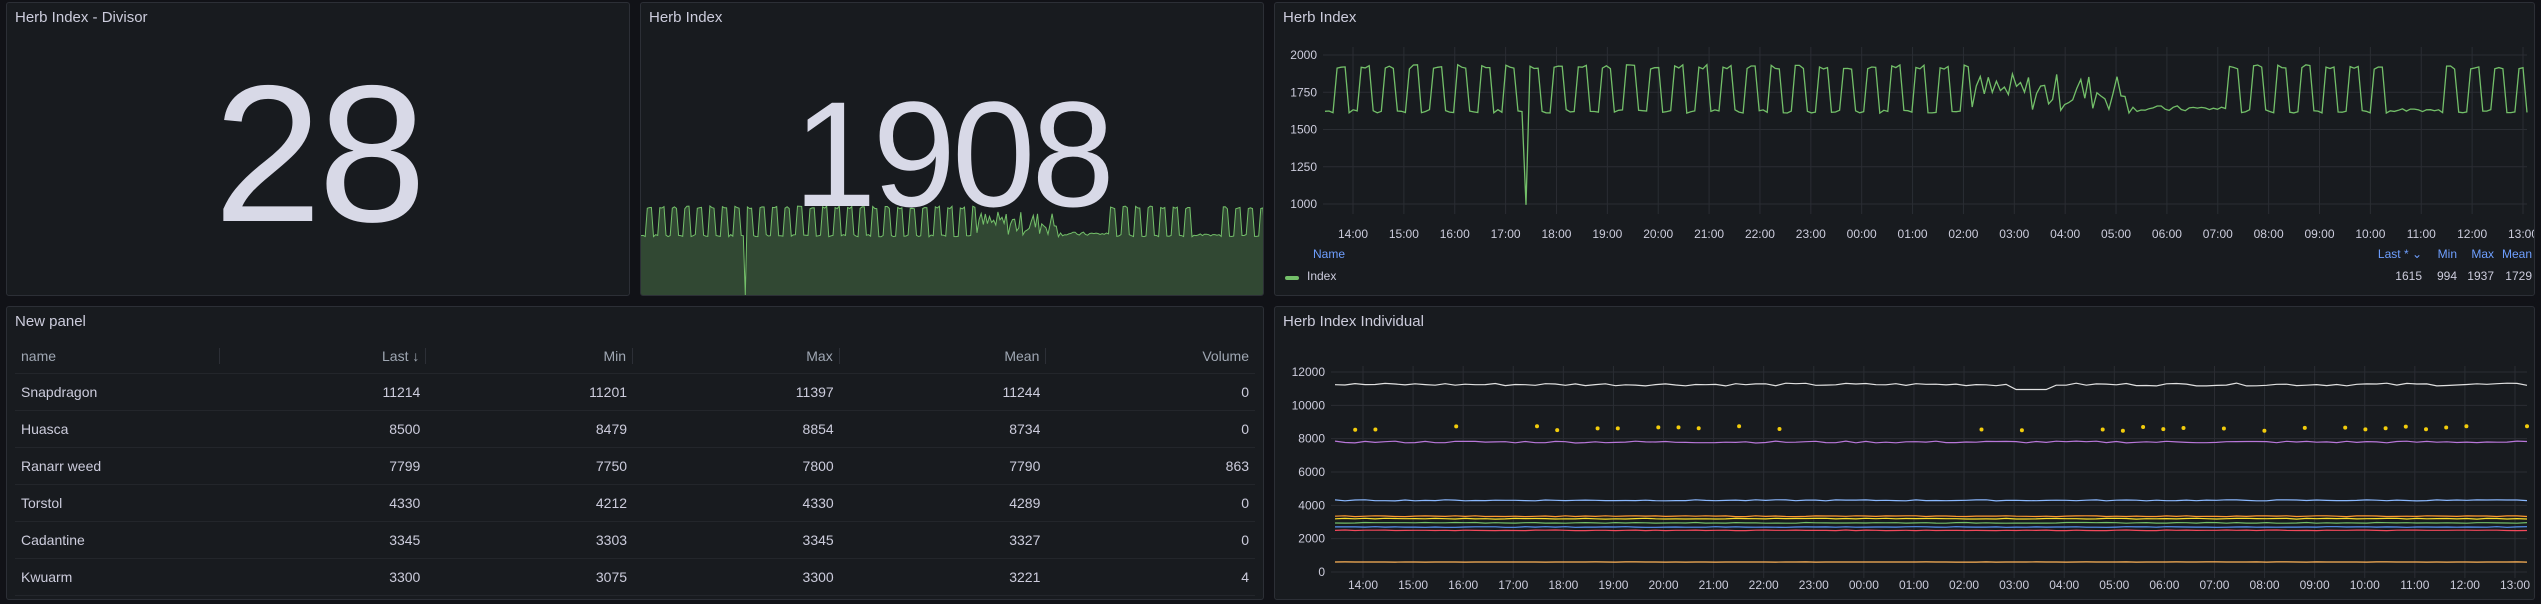  I want to click on column-header-name: name, so click(117, 356).